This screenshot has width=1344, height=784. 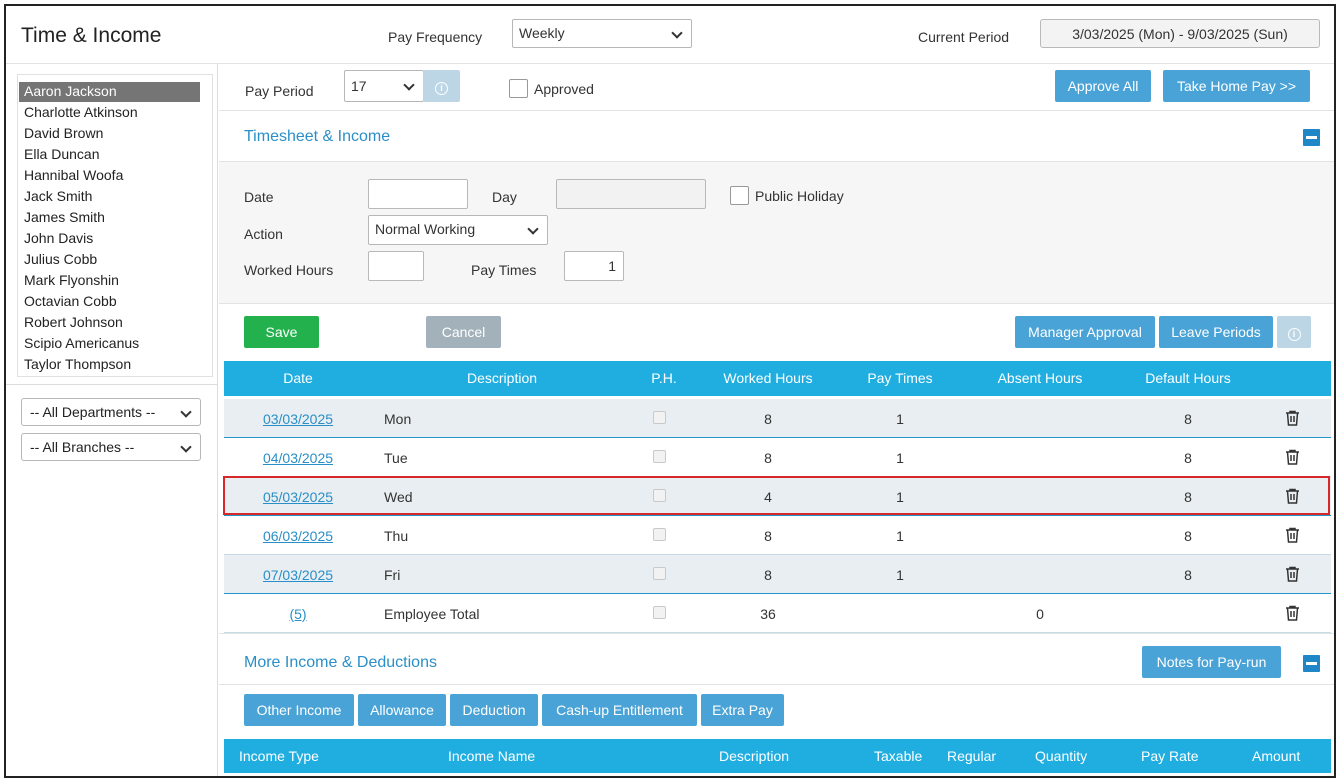 I want to click on description-cell: Thu, so click(x=396, y=536).